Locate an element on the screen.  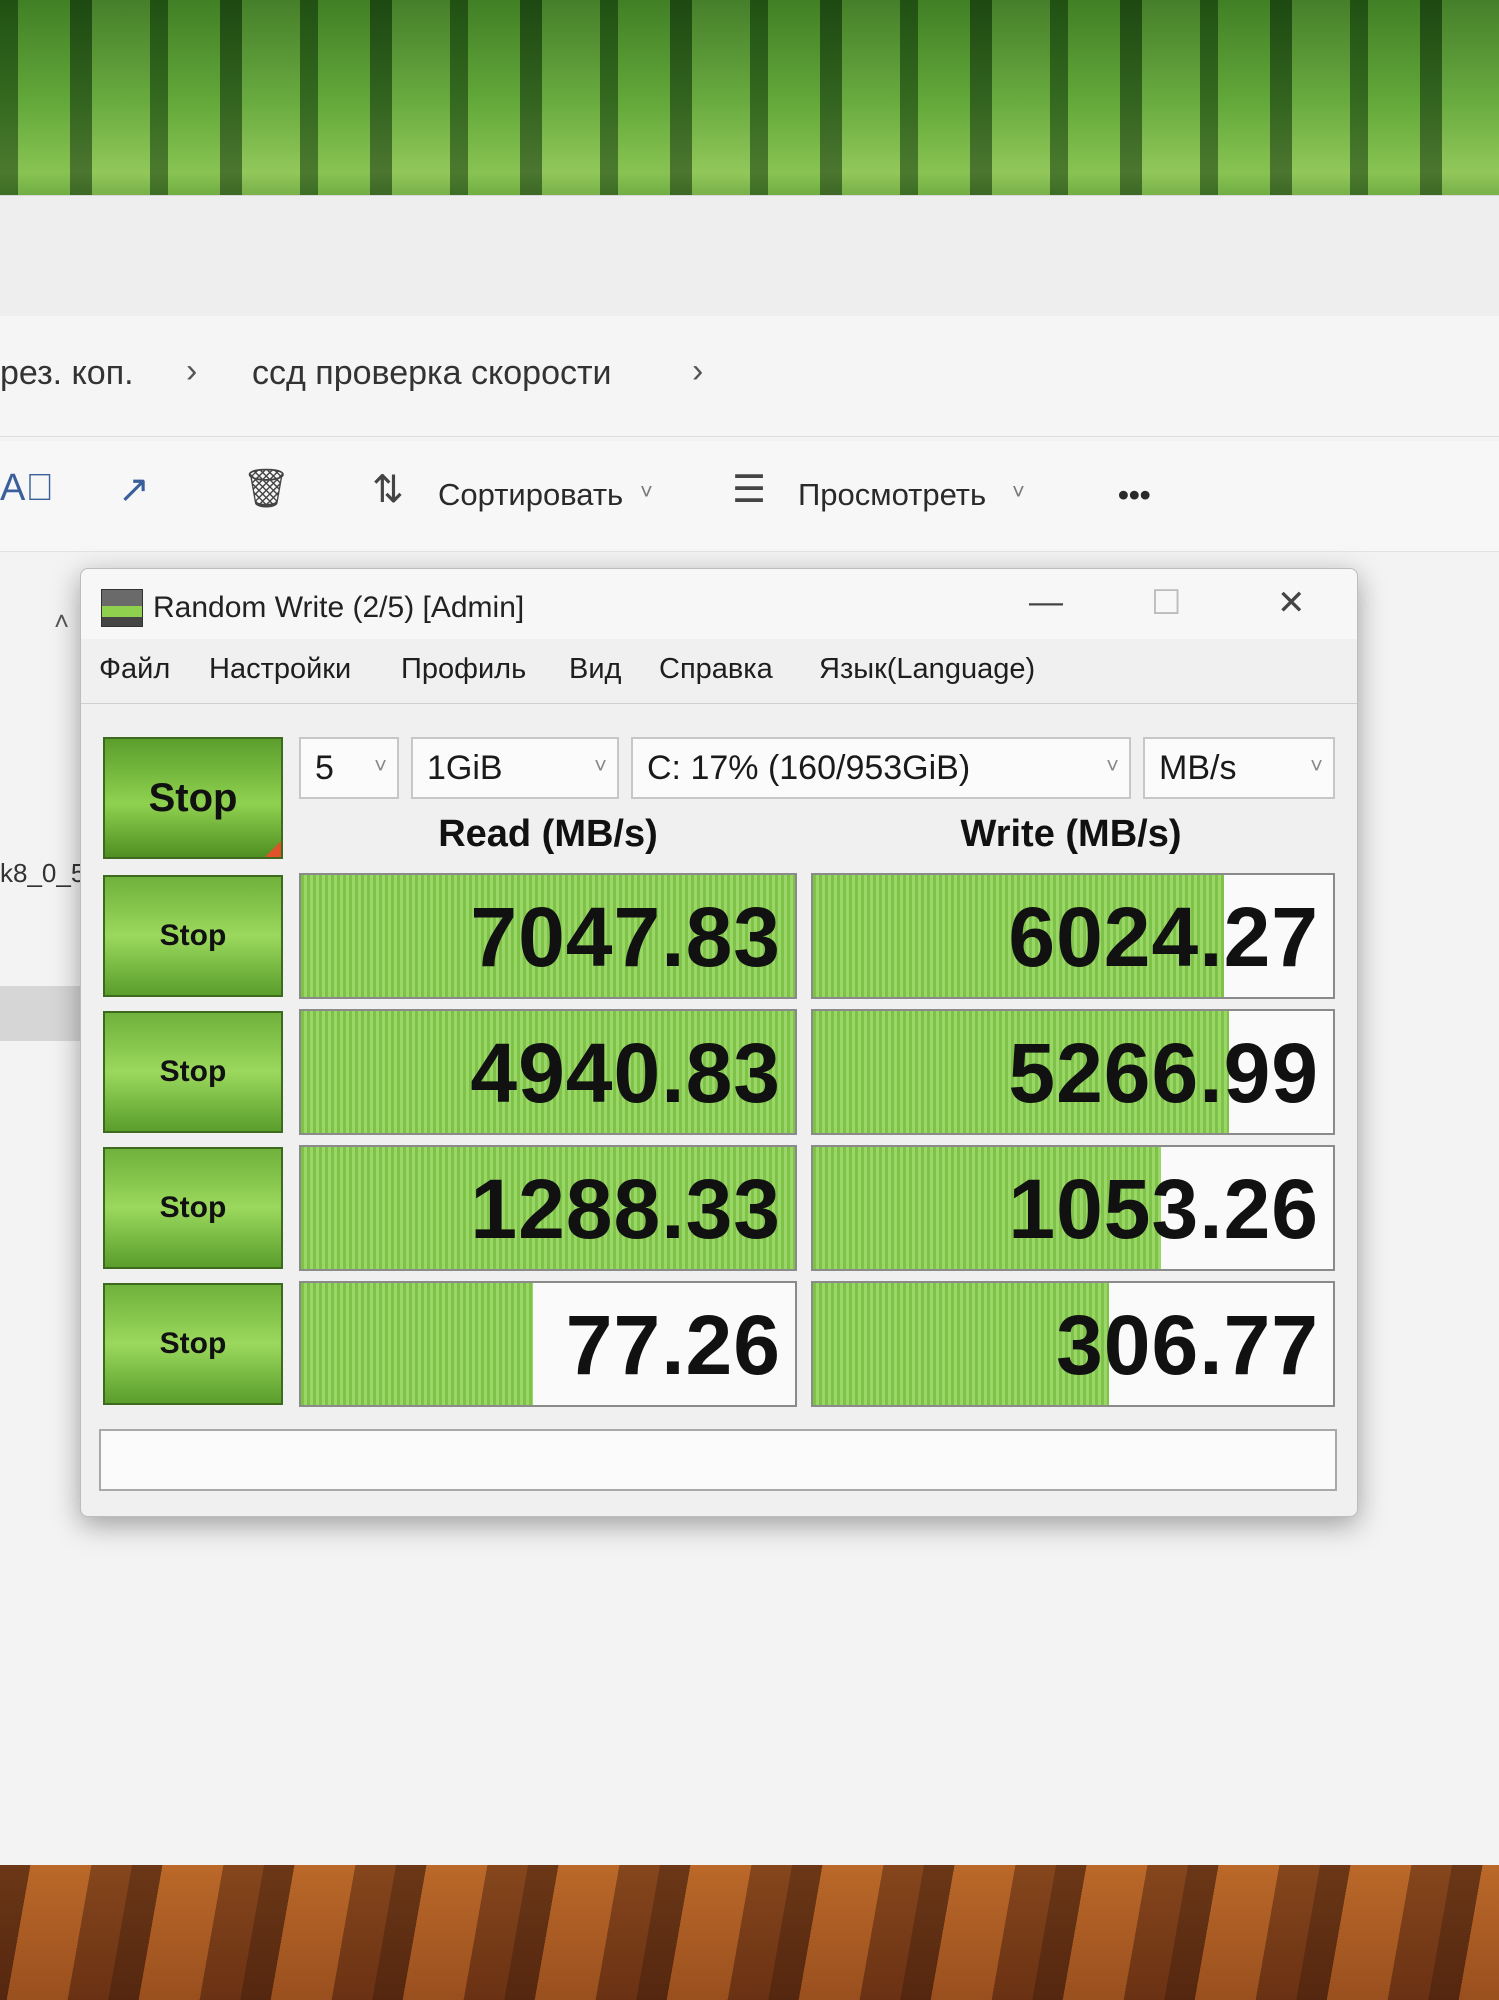
test-size-select: 1GiB ˅ is located at coordinates (515, 768).